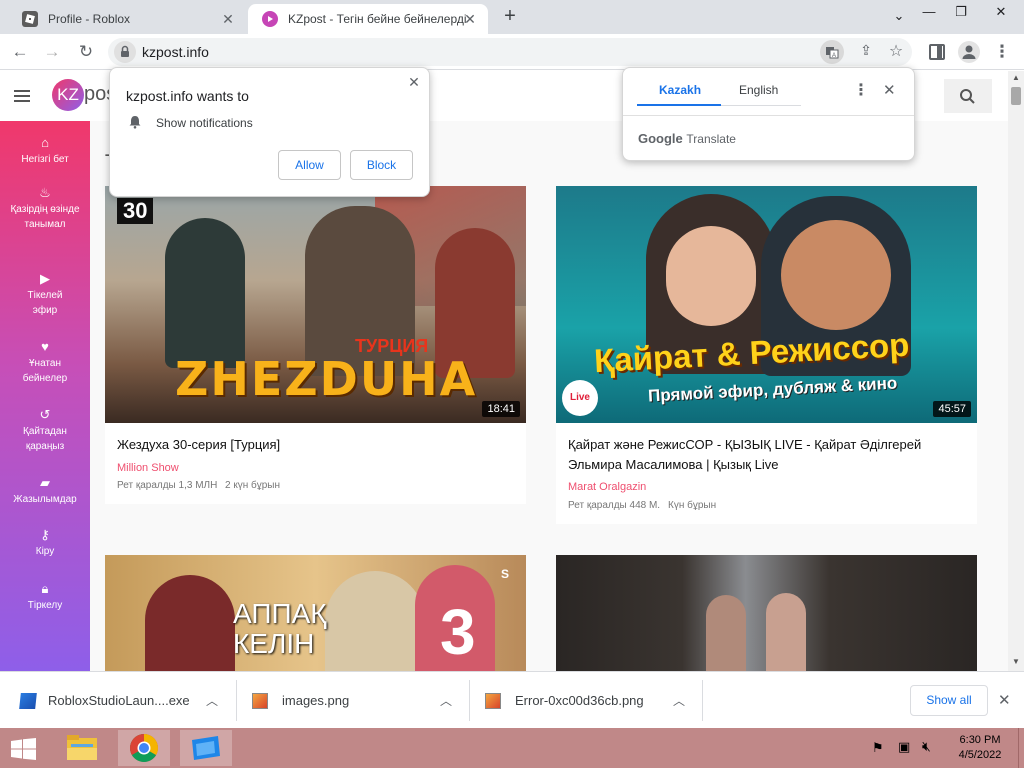  I want to click on sidebar-item-label: Қайтадан қараңыз, so click(45, 439).